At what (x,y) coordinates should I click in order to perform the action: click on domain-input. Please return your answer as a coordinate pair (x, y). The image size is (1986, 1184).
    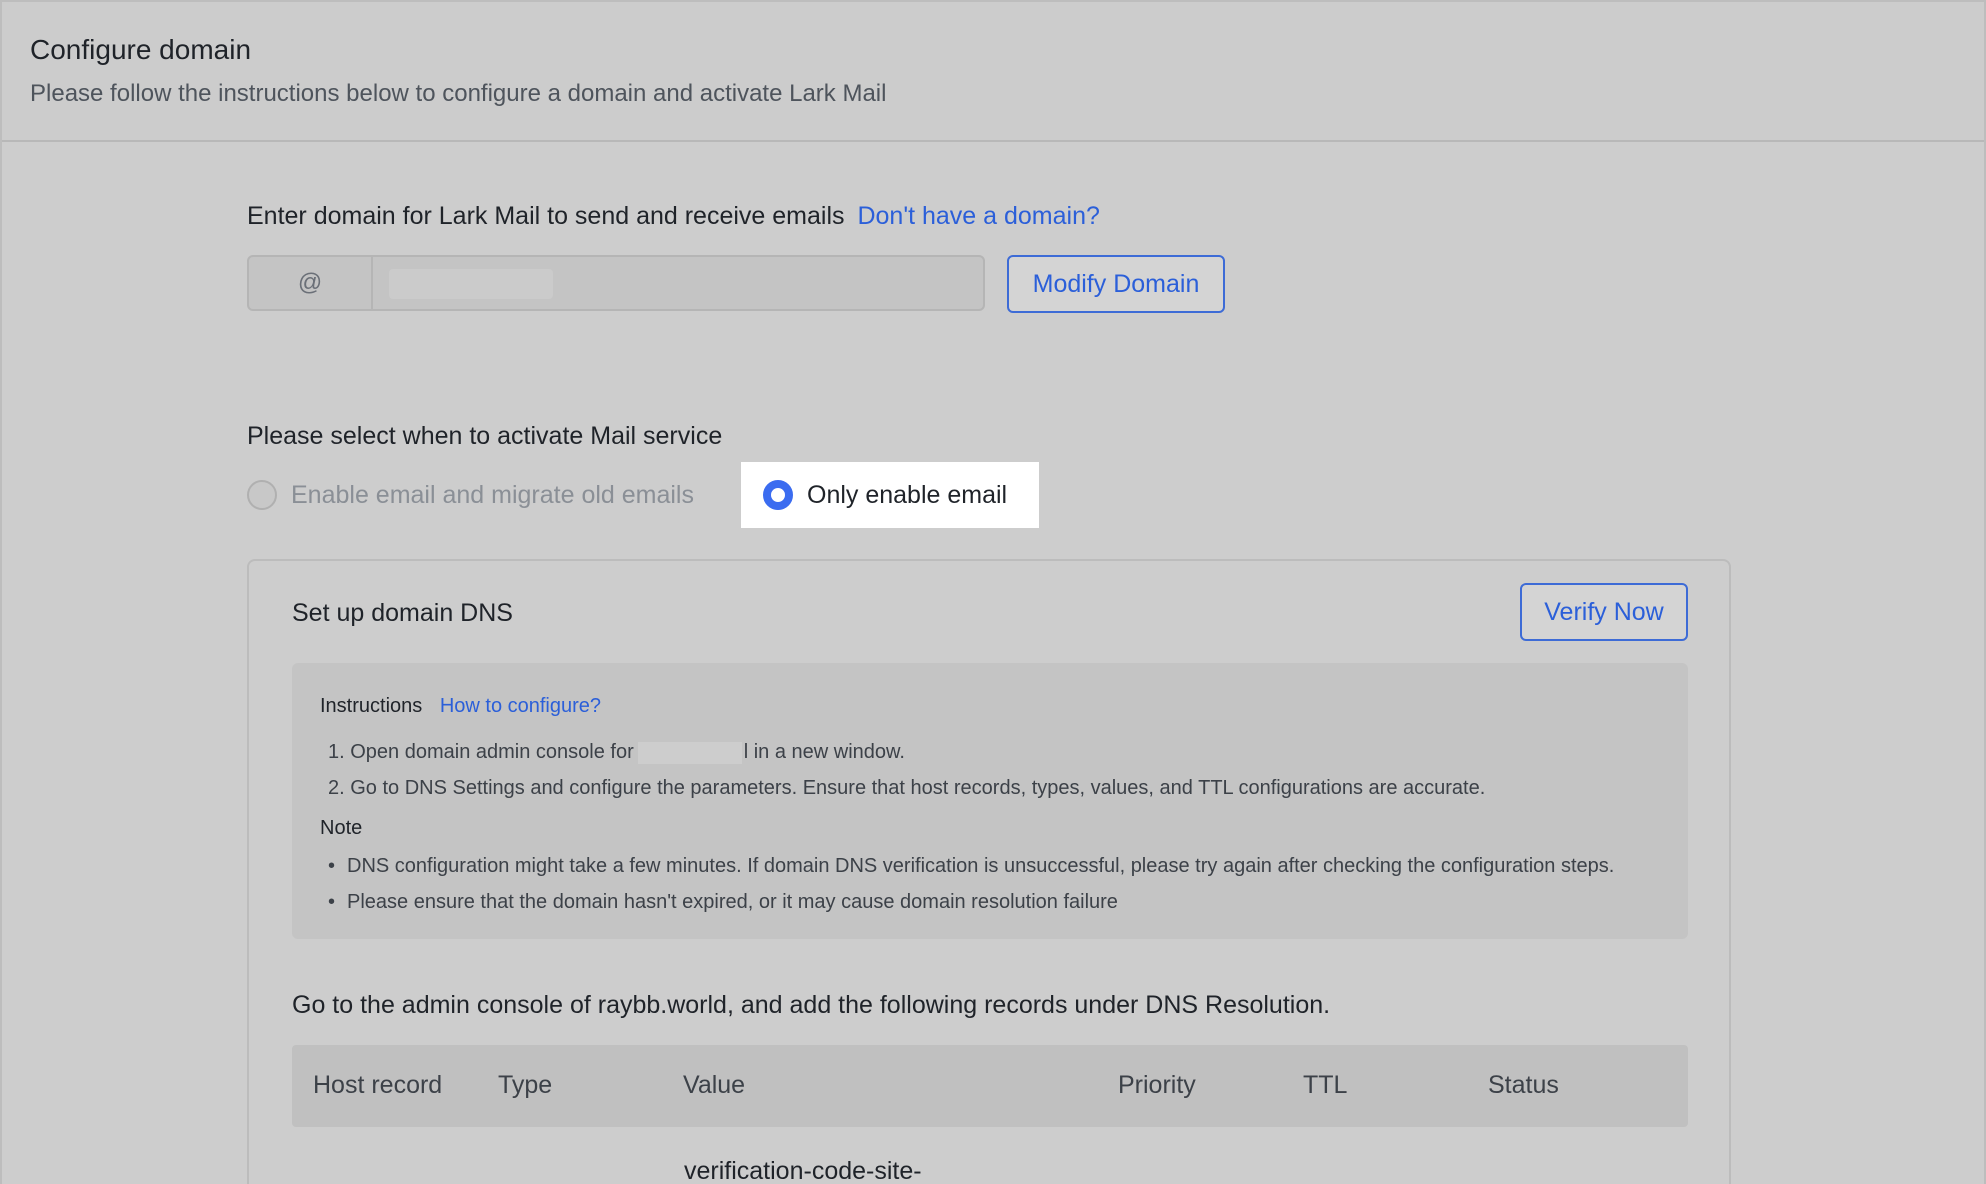
    Looking at the image, I should click on (678, 283).